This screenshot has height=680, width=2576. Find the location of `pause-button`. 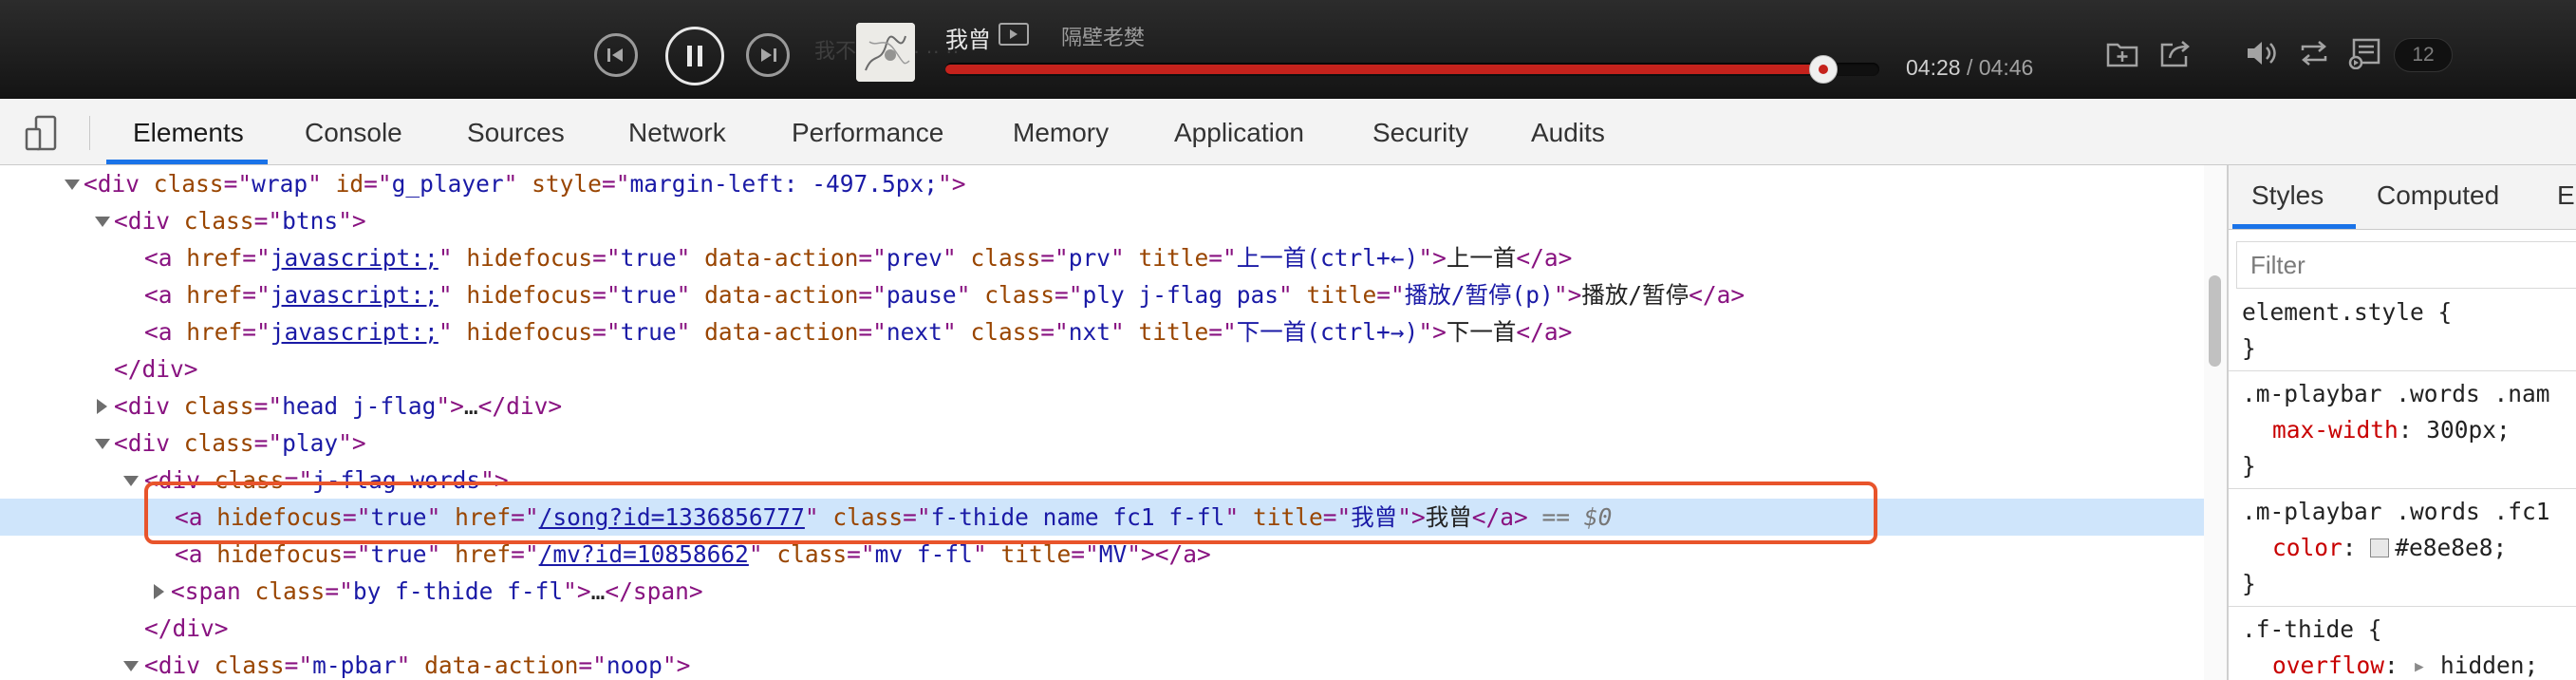

pause-button is located at coordinates (694, 56).